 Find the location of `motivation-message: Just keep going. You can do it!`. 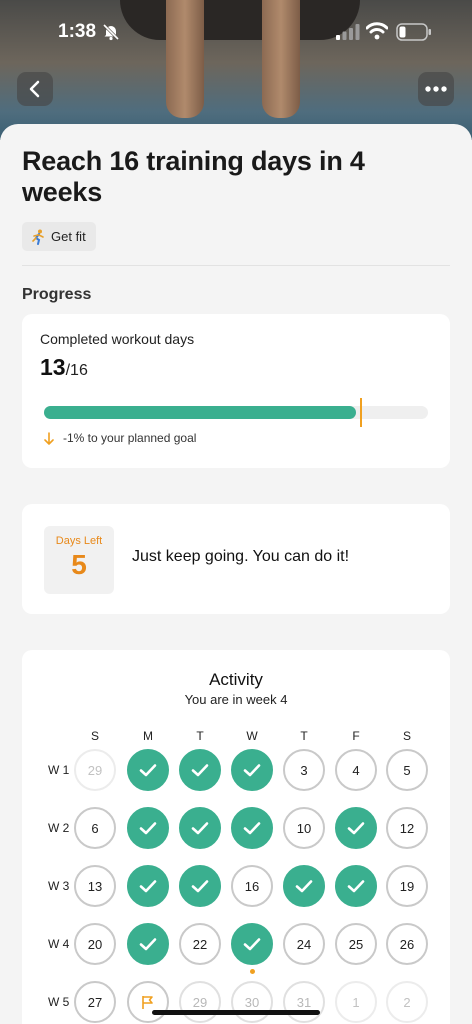

motivation-message: Just keep going. You can do it! is located at coordinates (241, 556).